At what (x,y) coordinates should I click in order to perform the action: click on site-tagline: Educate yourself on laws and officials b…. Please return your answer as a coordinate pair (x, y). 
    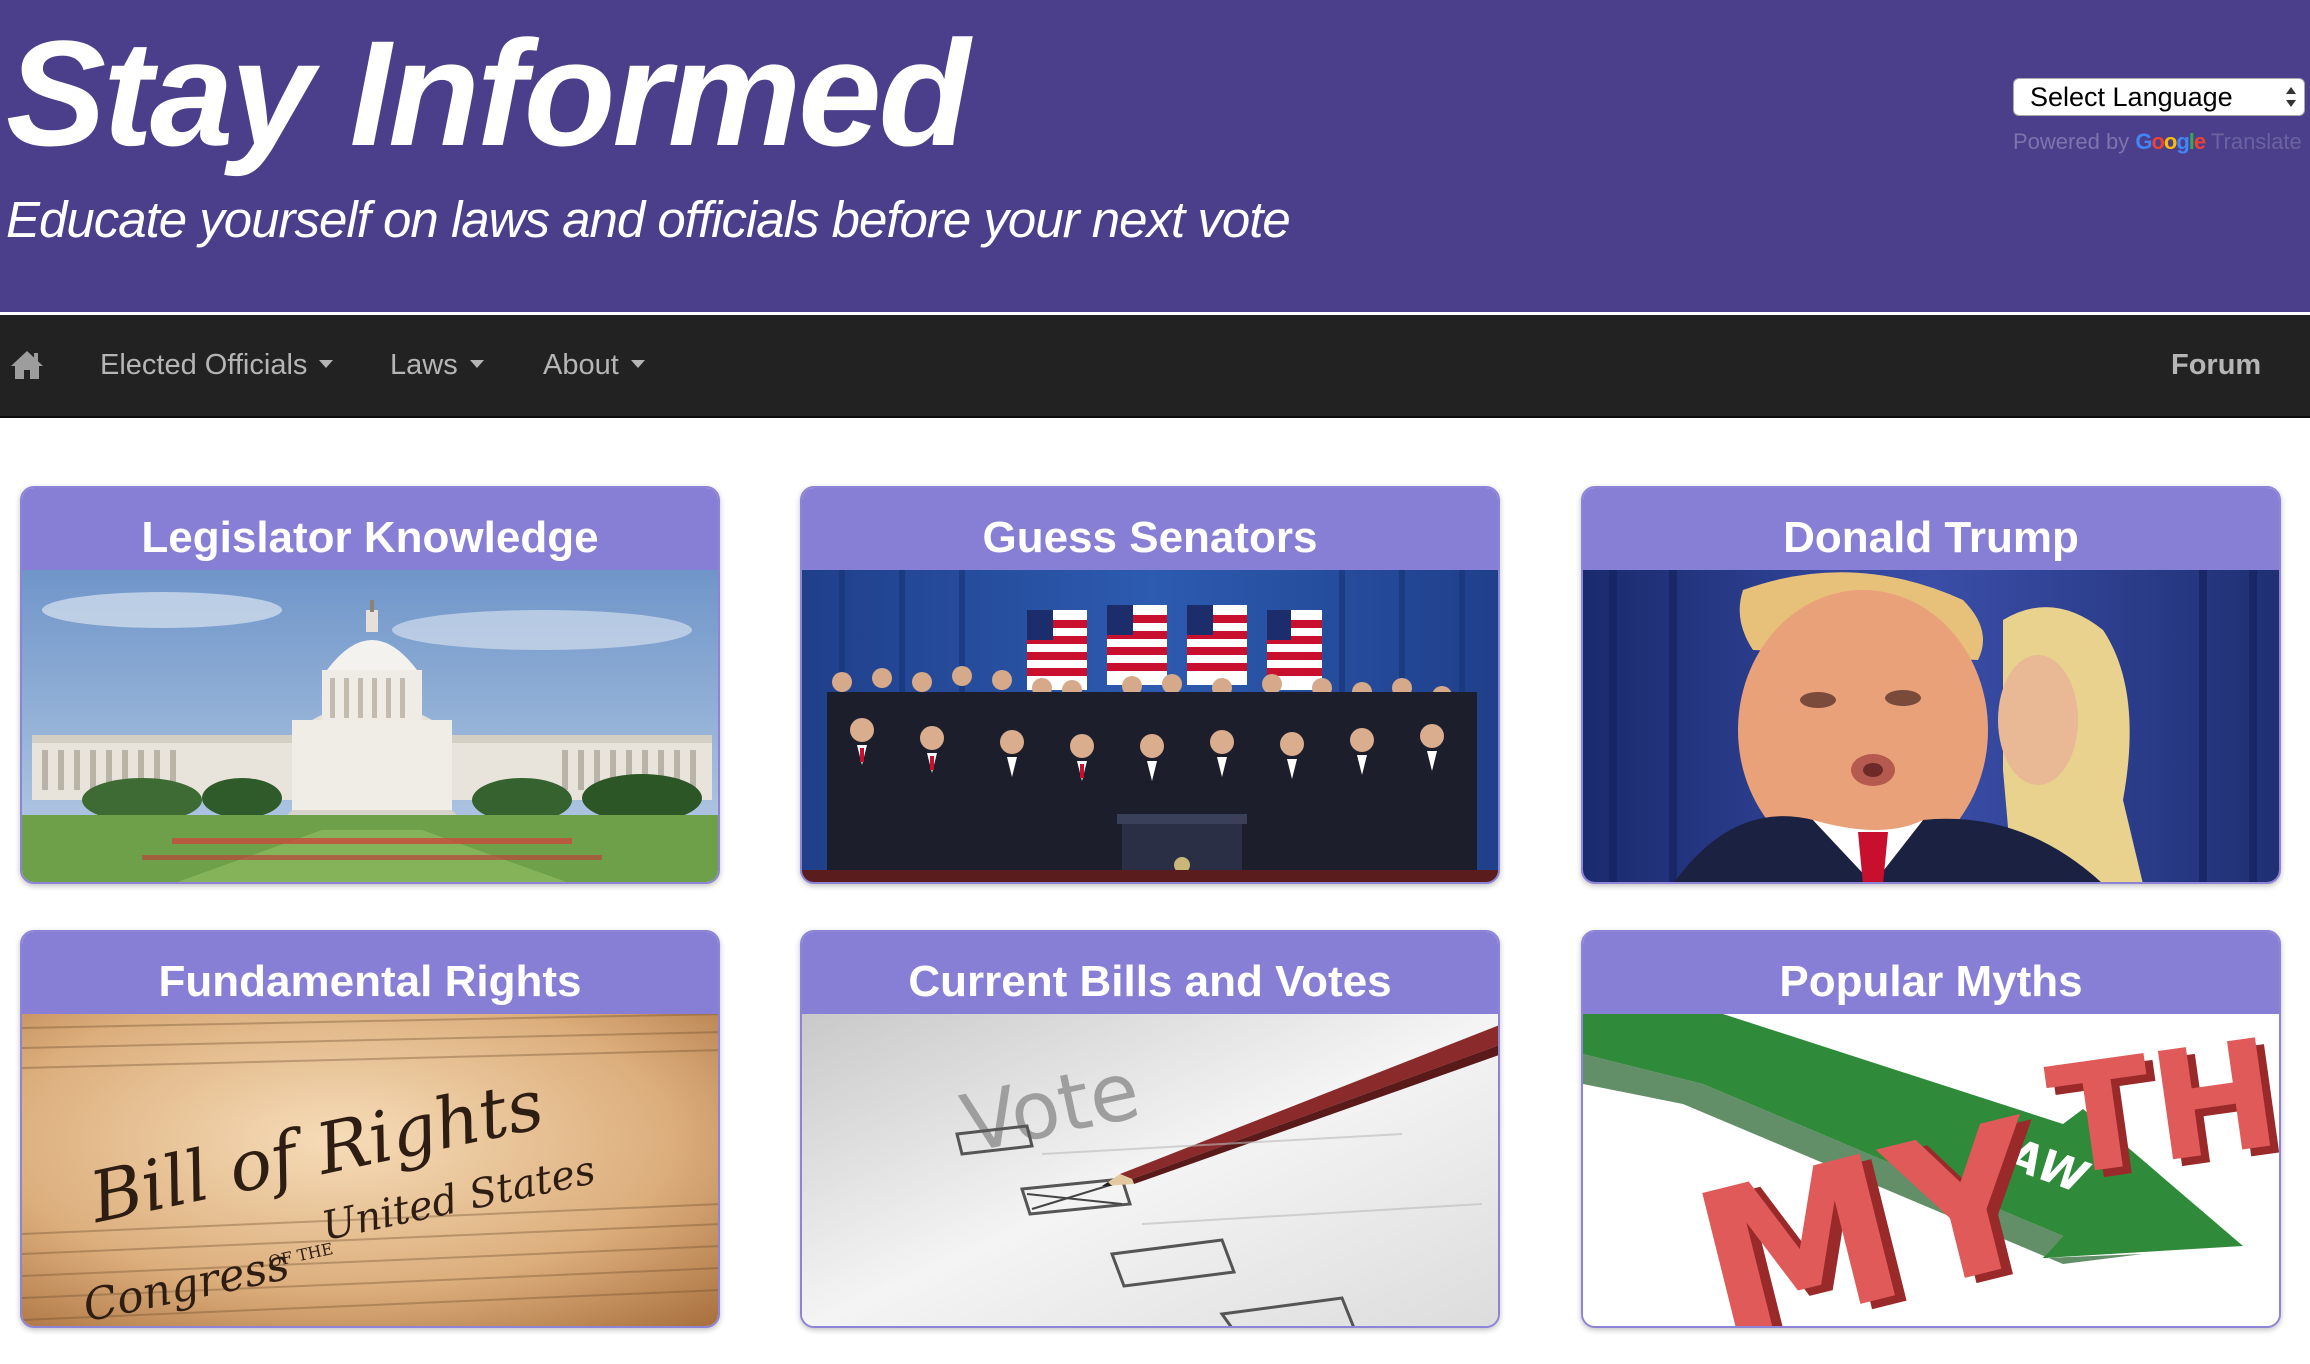
    Looking at the image, I should click on (648, 219).